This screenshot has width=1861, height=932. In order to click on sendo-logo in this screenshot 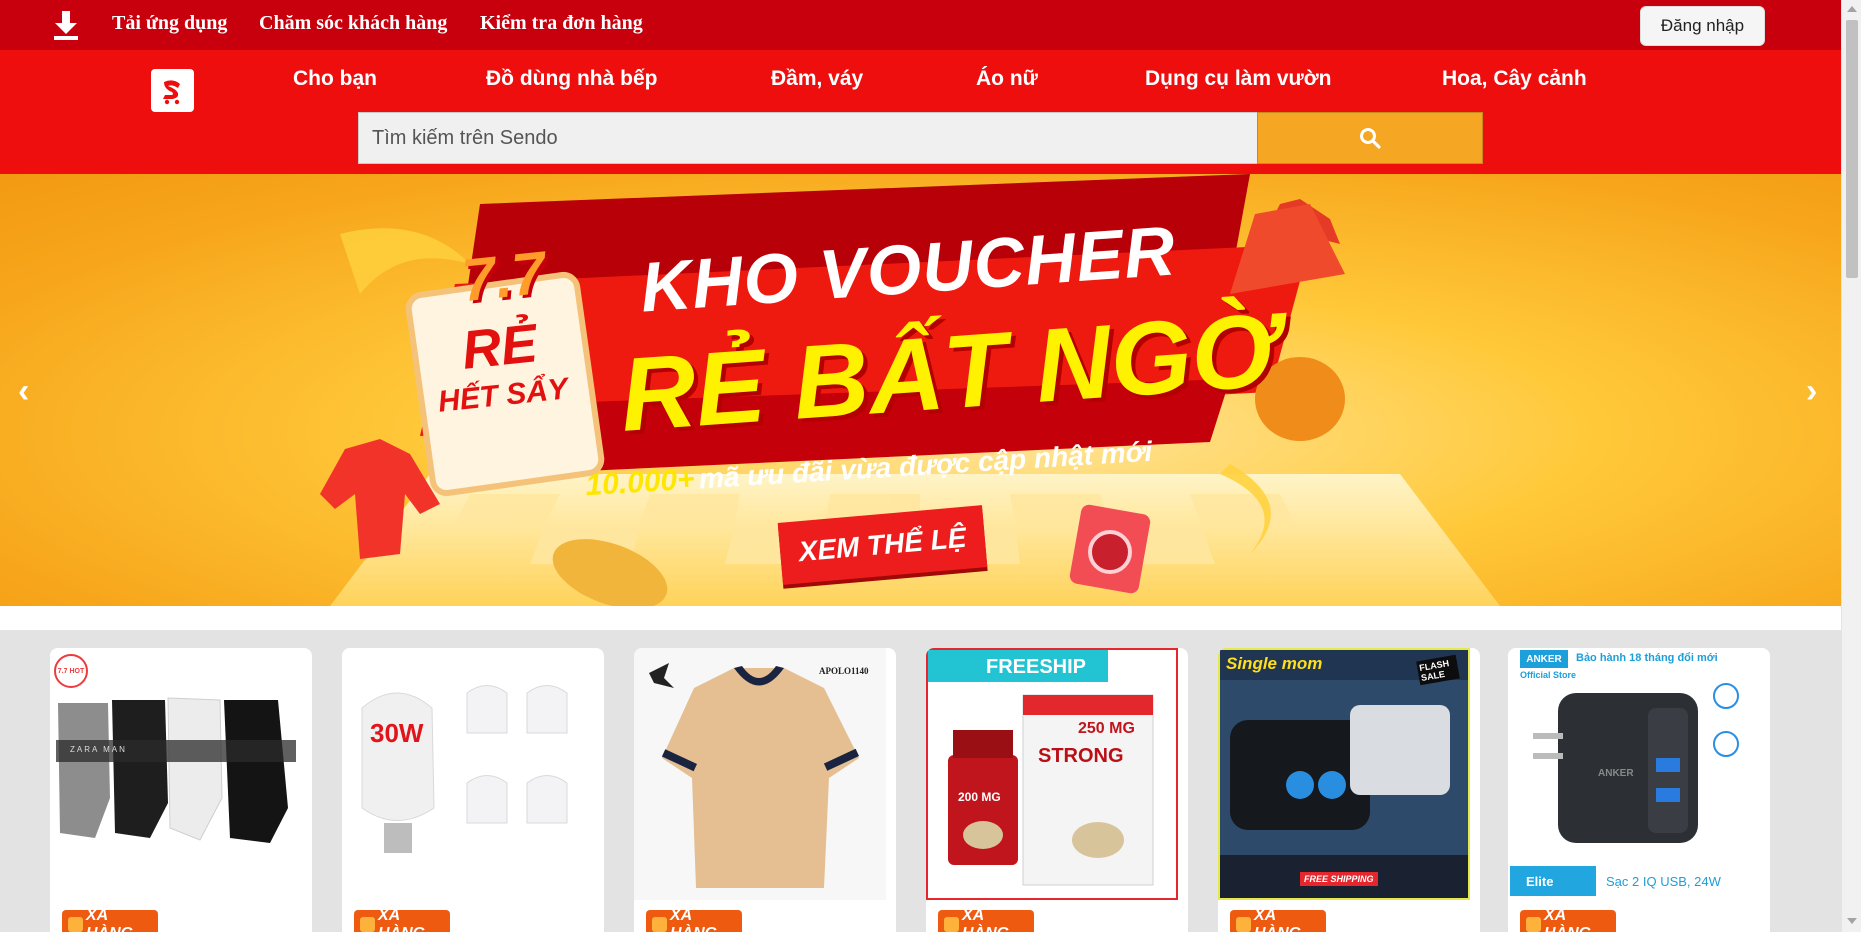, I will do `click(172, 90)`.